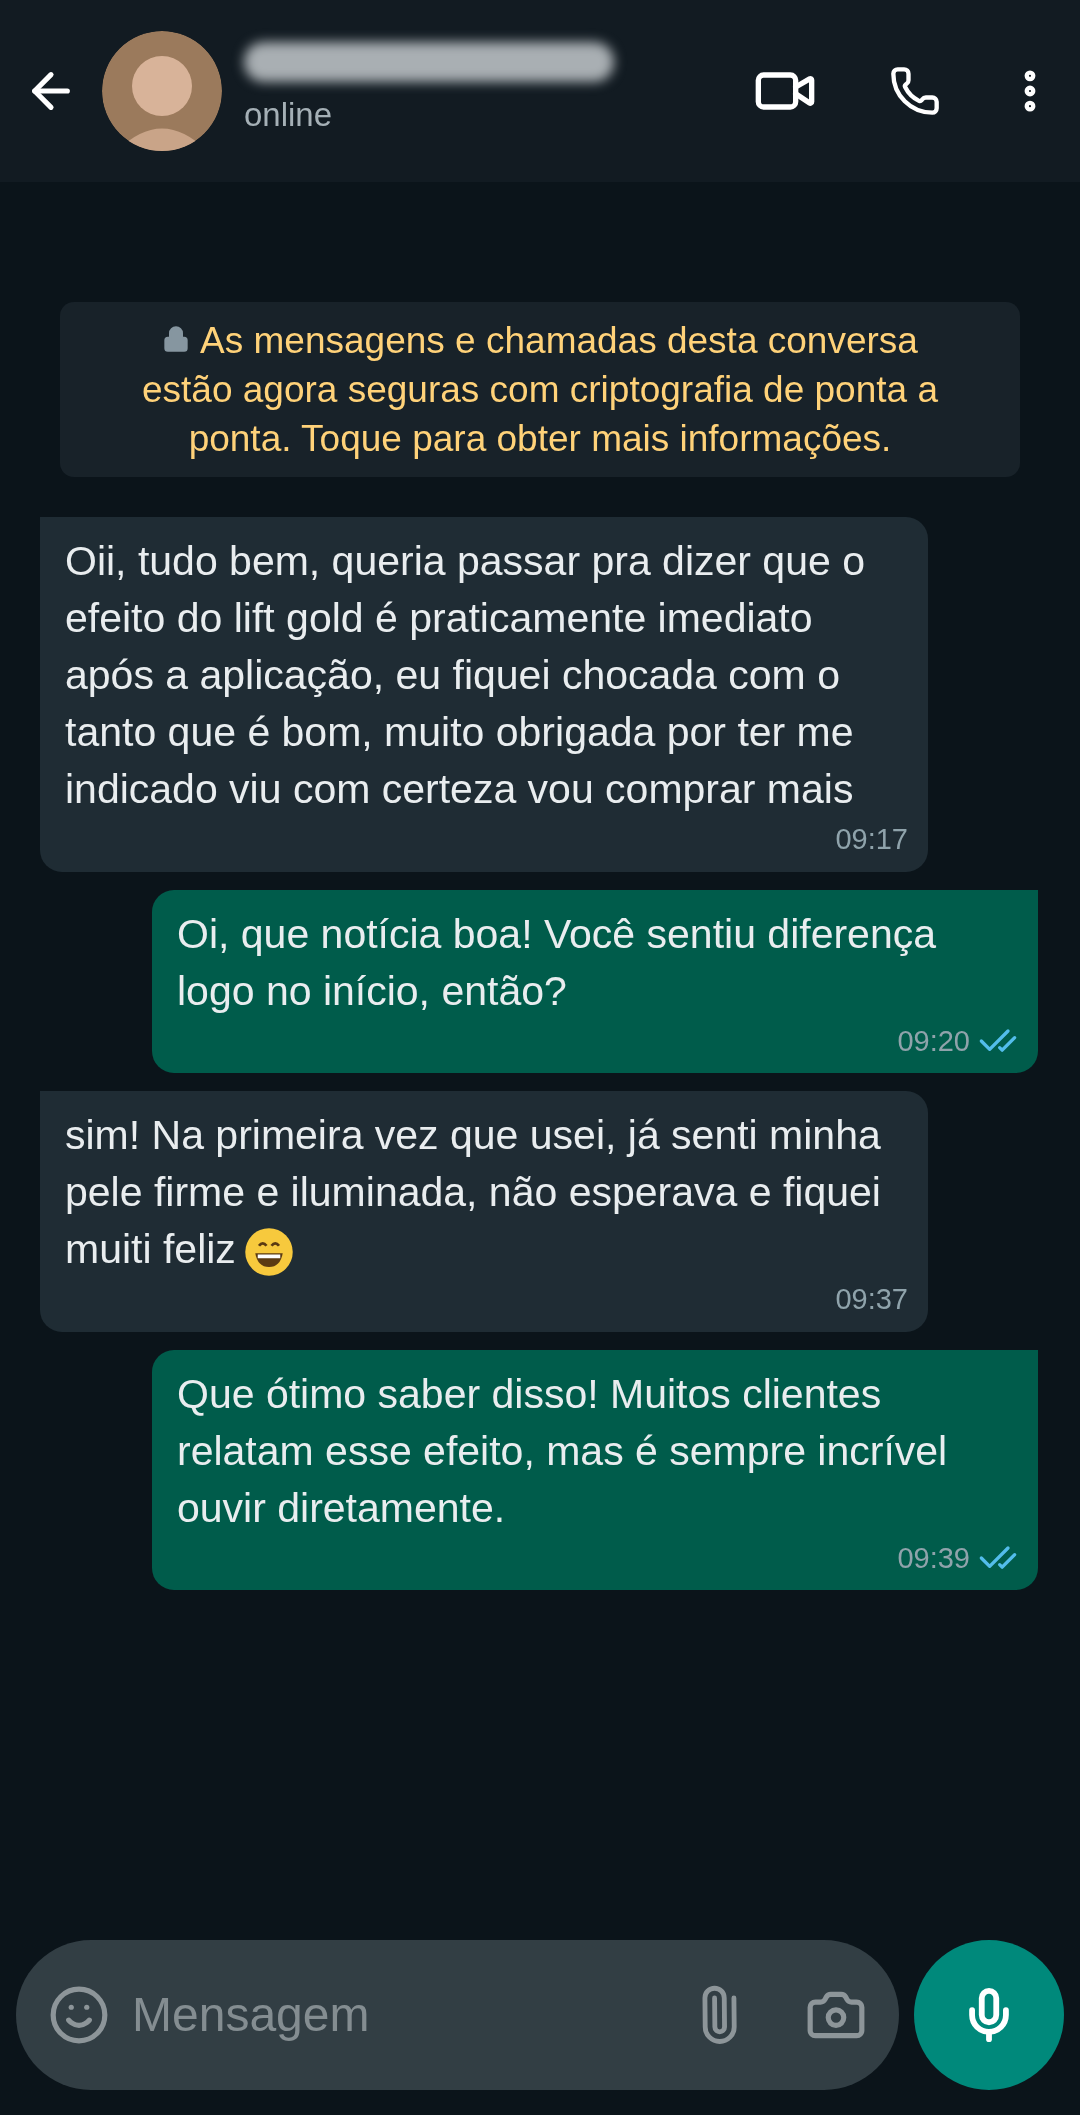 The height and width of the screenshot is (2115, 1080). Describe the element at coordinates (563, 1451) in the screenshot. I see `message-text: Que ótimo saber disso! Muitos clientes relatam esse efeito, mas é sempre incrível ouvir diretamente.` at that location.